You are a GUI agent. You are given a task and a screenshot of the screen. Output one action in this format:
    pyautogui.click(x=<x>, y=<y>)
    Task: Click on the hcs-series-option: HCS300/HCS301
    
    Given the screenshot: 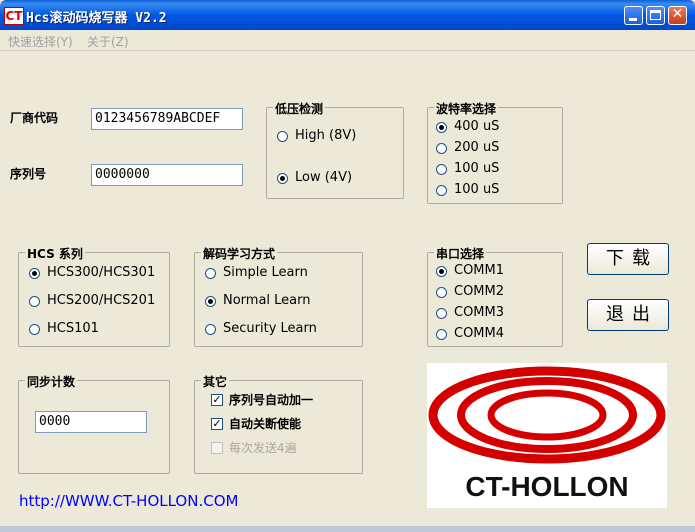 What is the action you would take?
    pyautogui.click(x=92, y=273)
    